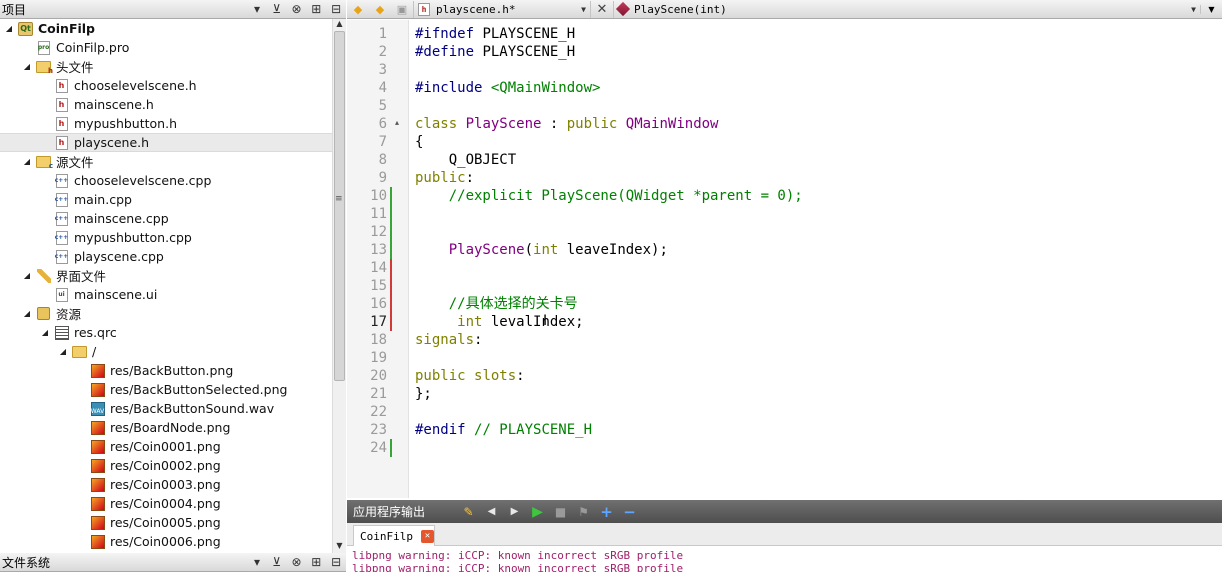 The image size is (1222, 572). What do you see at coordinates (339, 206) in the screenshot?
I see `scrollbar-thumb` at bounding box center [339, 206].